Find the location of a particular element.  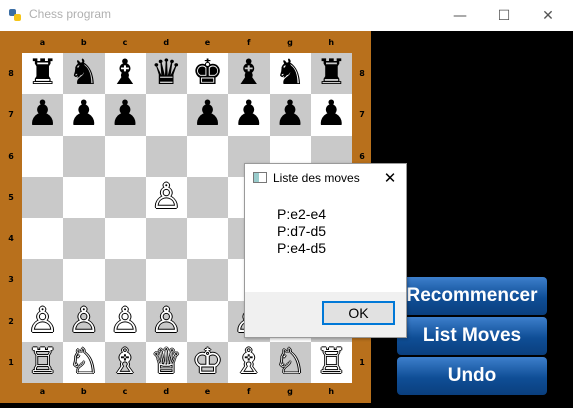

square-d5: ♙ is located at coordinates (166, 197).